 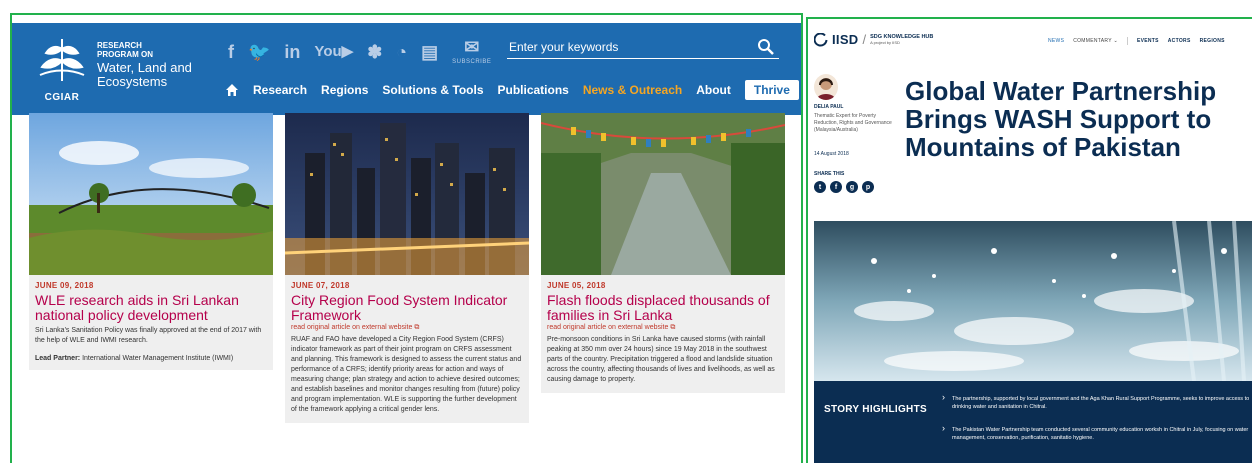 I want to click on nav-divider, so click(x=1127, y=41).